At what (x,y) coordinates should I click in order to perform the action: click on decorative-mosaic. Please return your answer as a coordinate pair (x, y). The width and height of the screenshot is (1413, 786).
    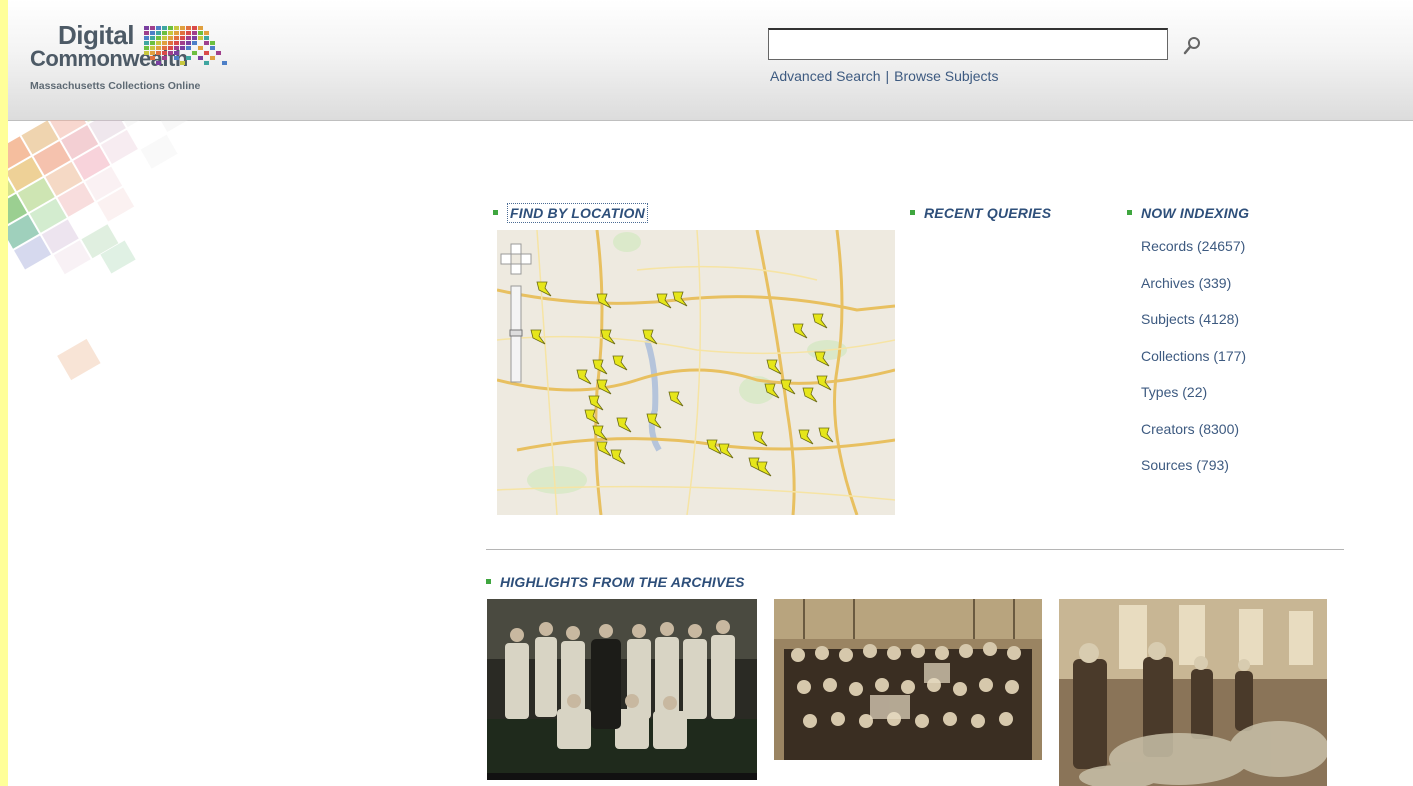
    Looking at the image, I should click on (101, 250).